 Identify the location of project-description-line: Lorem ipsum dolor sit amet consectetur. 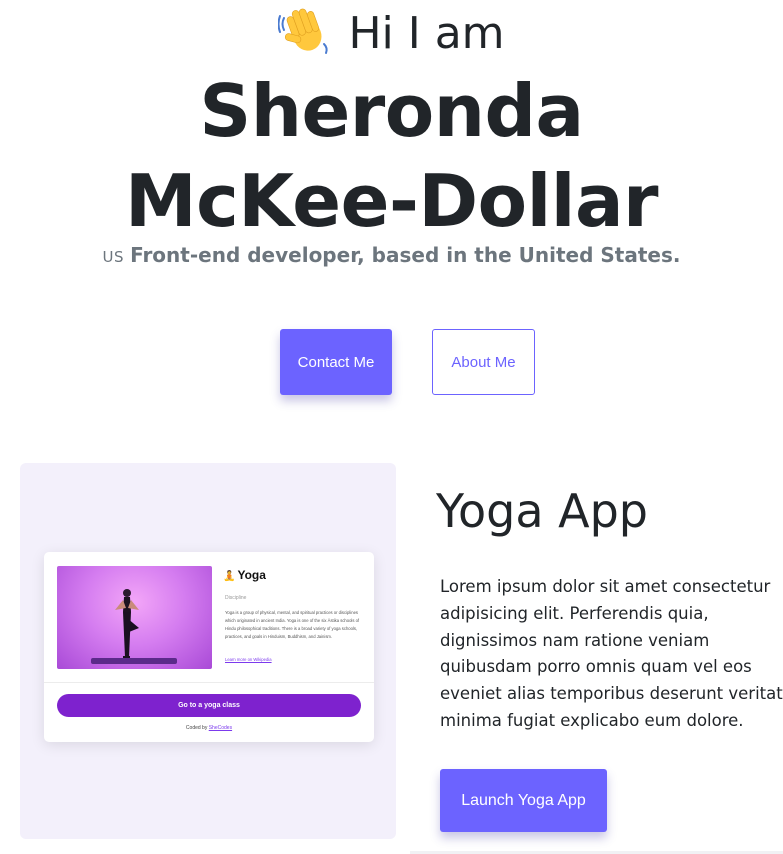
(605, 586).